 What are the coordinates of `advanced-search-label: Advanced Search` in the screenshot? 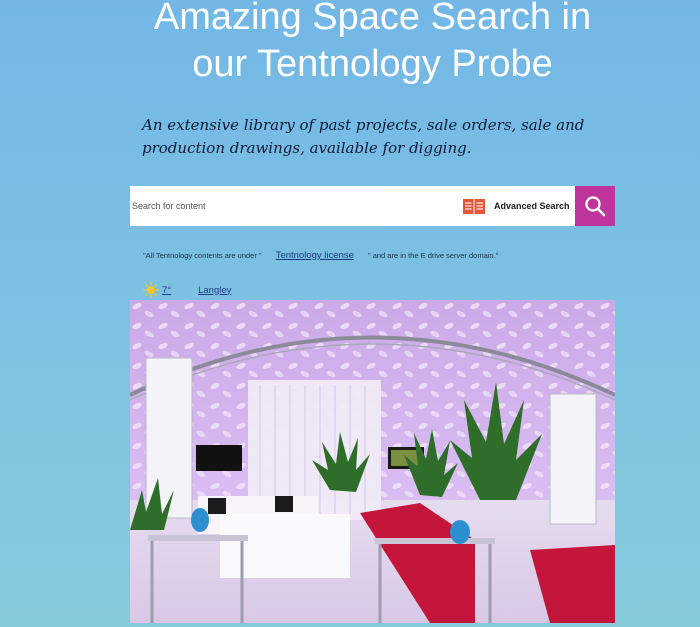 It's located at (532, 206).